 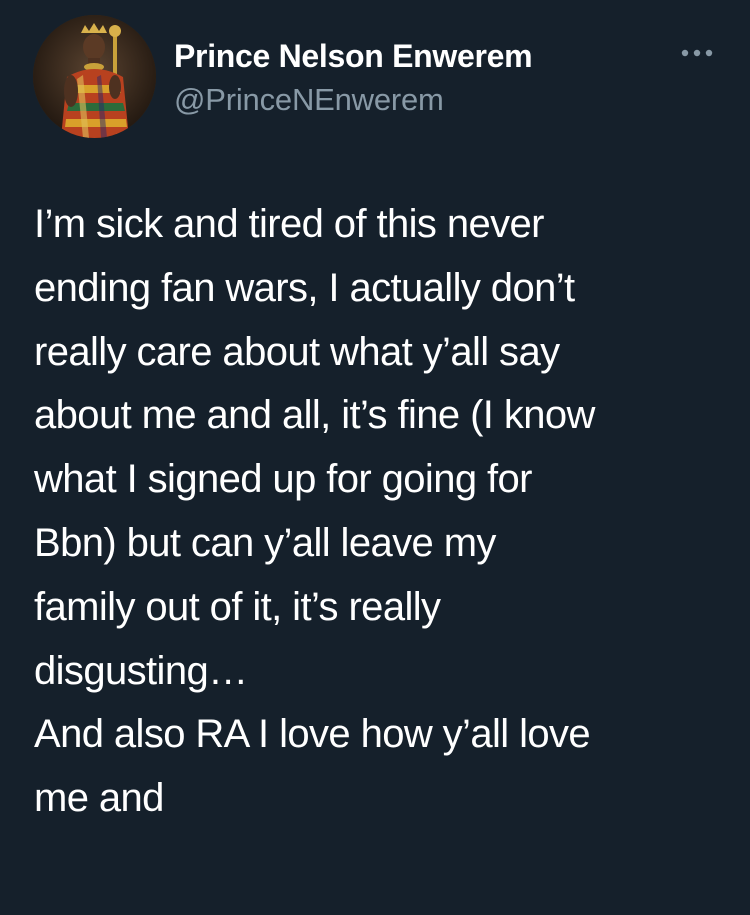 What do you see at coordinates (353, 56) in the screenshot?
I see `author-display-name: Prince Nelson Enwerem` at bounding box center [353, 56].